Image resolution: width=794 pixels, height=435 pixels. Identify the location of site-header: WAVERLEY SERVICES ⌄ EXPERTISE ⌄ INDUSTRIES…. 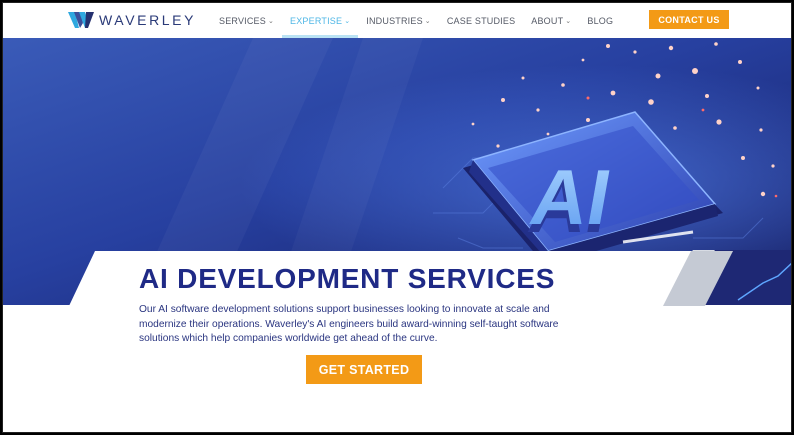
(397, 20).